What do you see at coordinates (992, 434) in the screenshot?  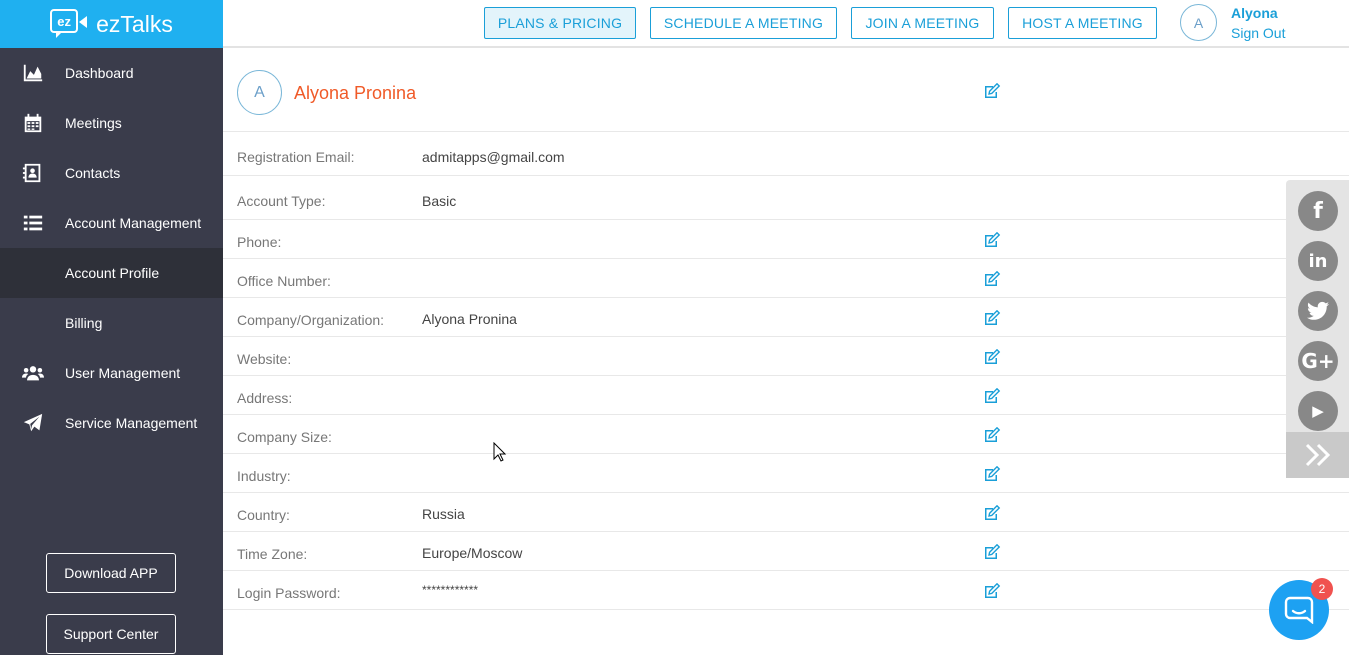 I see `edit-company-size-icon` at bounding box center [992, 434].